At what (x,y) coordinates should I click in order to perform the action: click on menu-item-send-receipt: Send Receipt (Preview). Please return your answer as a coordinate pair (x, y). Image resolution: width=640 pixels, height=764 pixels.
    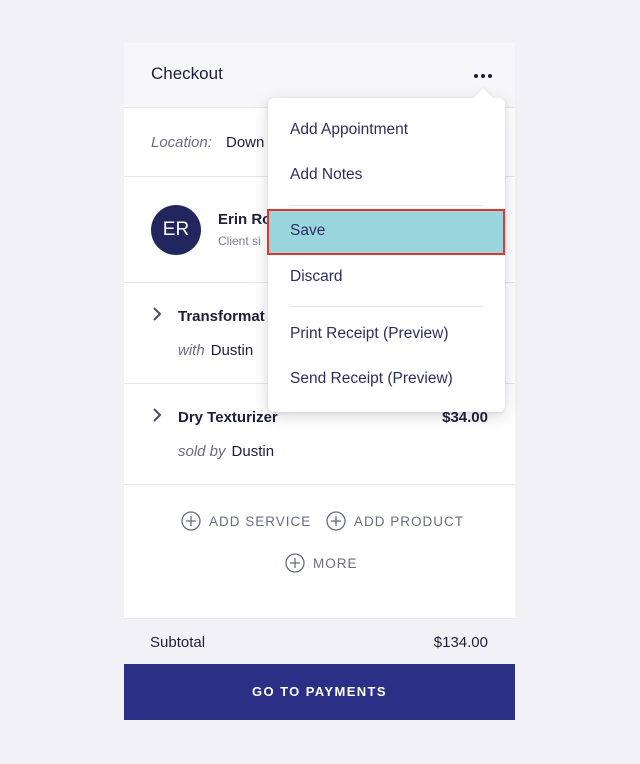
    Looking at the image, I should click on (386, 380).